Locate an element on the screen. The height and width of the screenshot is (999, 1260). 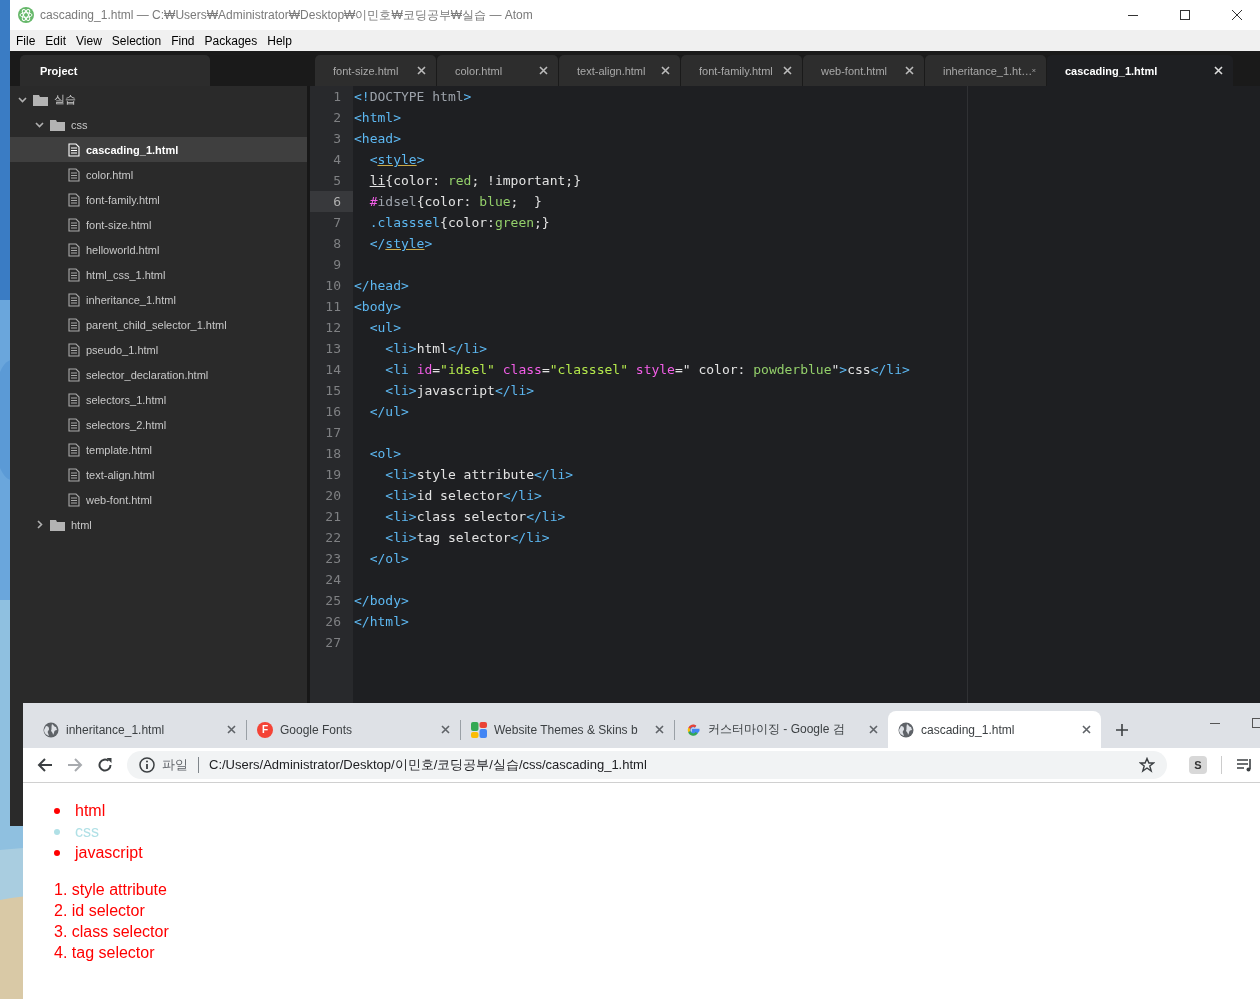
list-item: 1. style attribute is located at coordinates (110, 889).